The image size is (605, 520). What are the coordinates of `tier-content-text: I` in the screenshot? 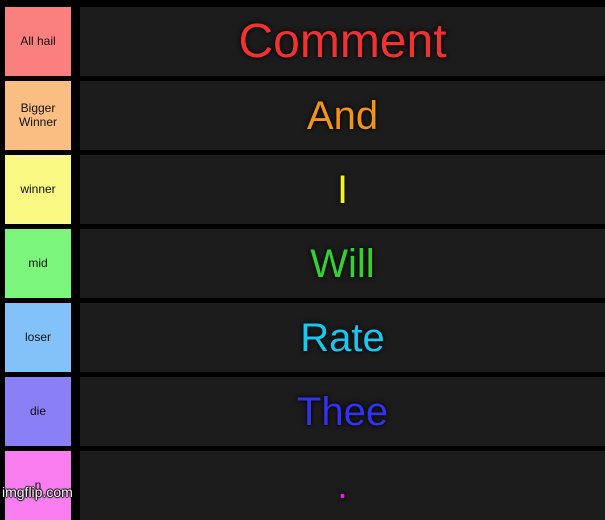 It's located at (342, 189).